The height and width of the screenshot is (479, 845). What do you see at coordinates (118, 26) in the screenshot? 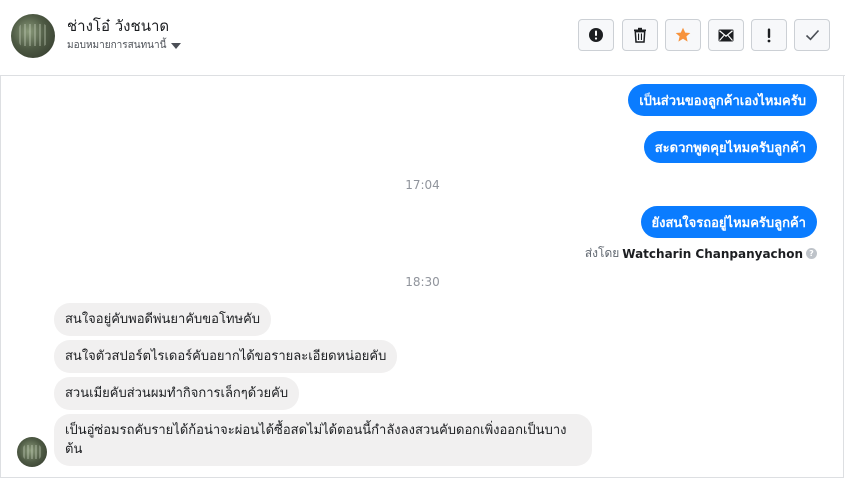
I see `contact-name: ช่างโอ๋ วังชนาด` at bounding box center [118, 26].